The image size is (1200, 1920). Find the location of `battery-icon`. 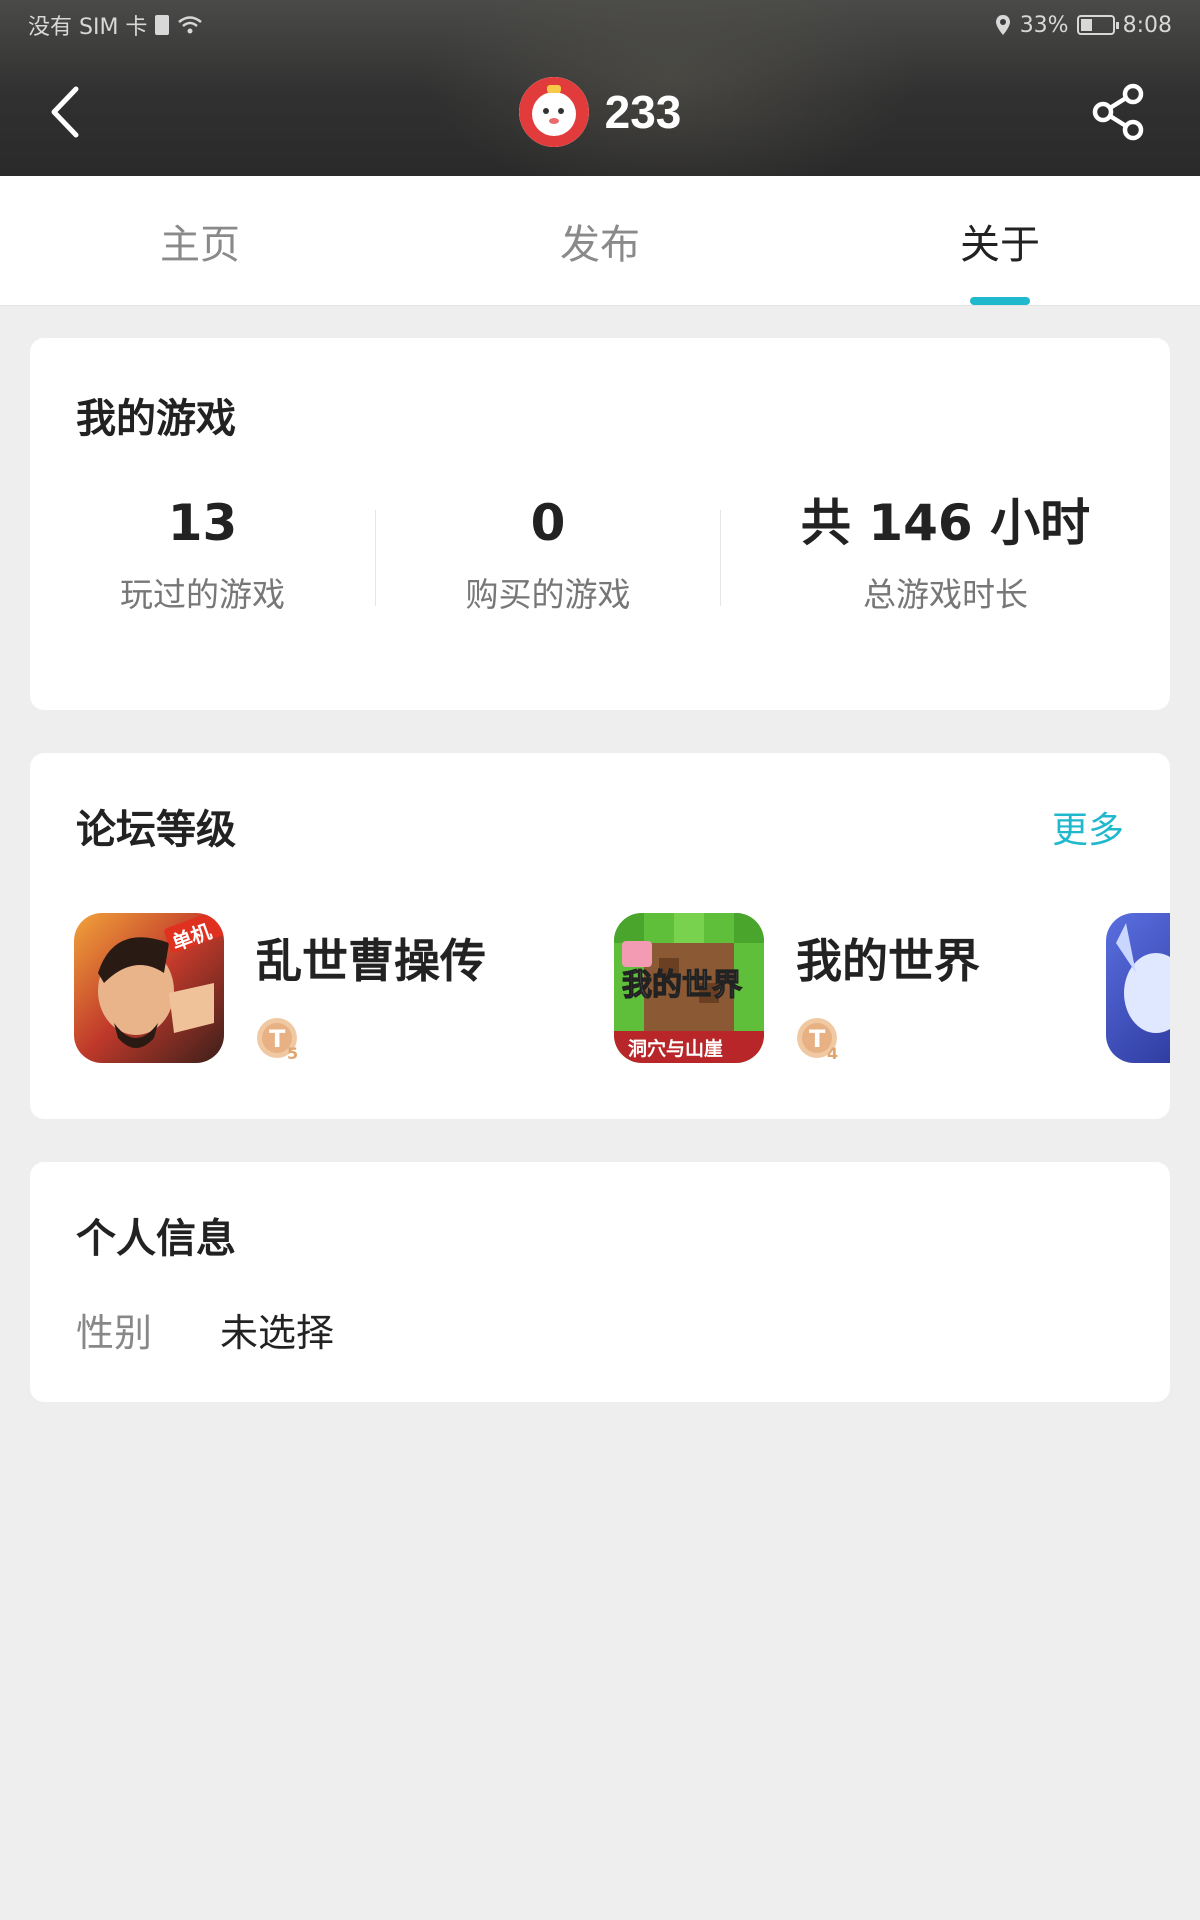

battery-icon is located at coordinates (1097, 25).